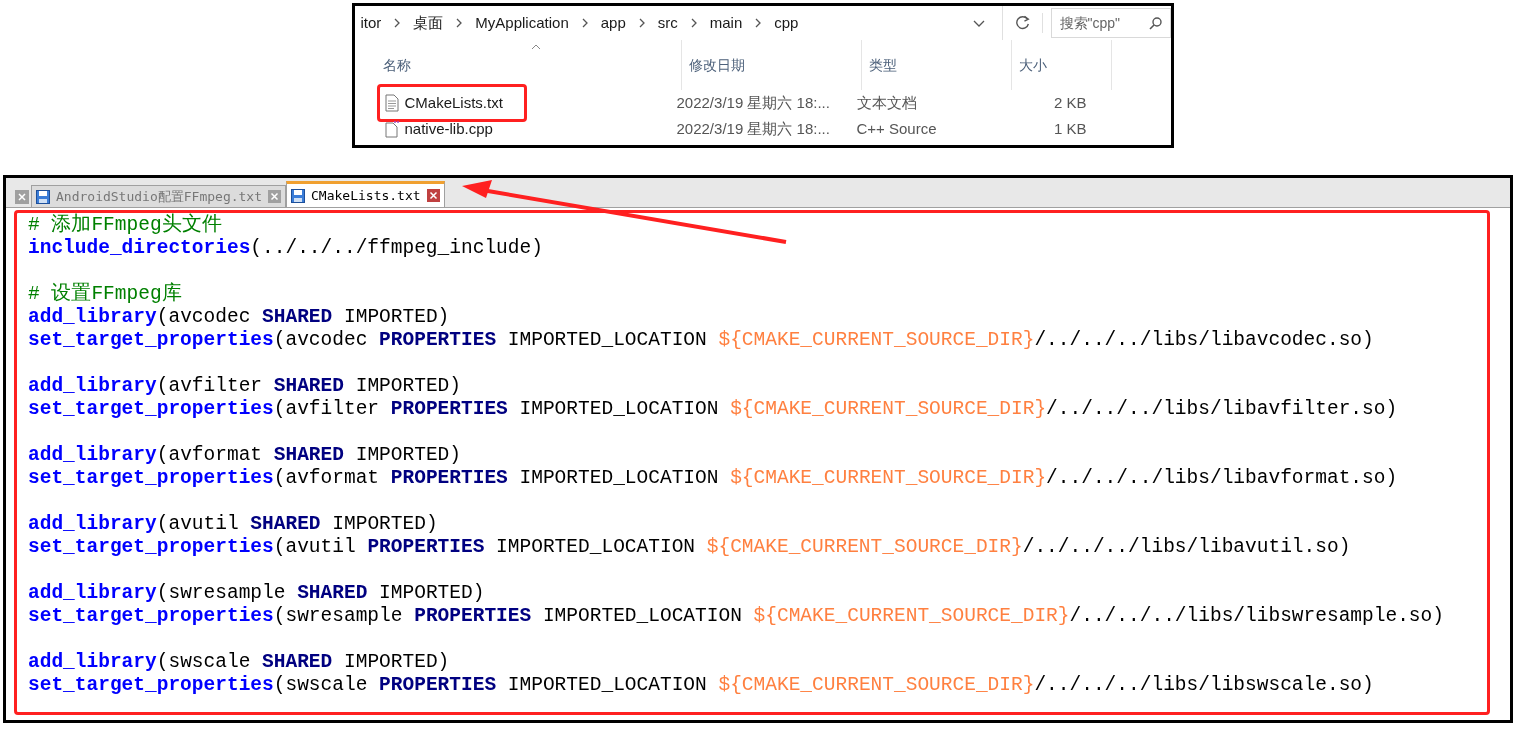 The width and height of the screenshot is (1518, 731). I want to click on file-name: CMakeLists.txt, so click(453, 103).